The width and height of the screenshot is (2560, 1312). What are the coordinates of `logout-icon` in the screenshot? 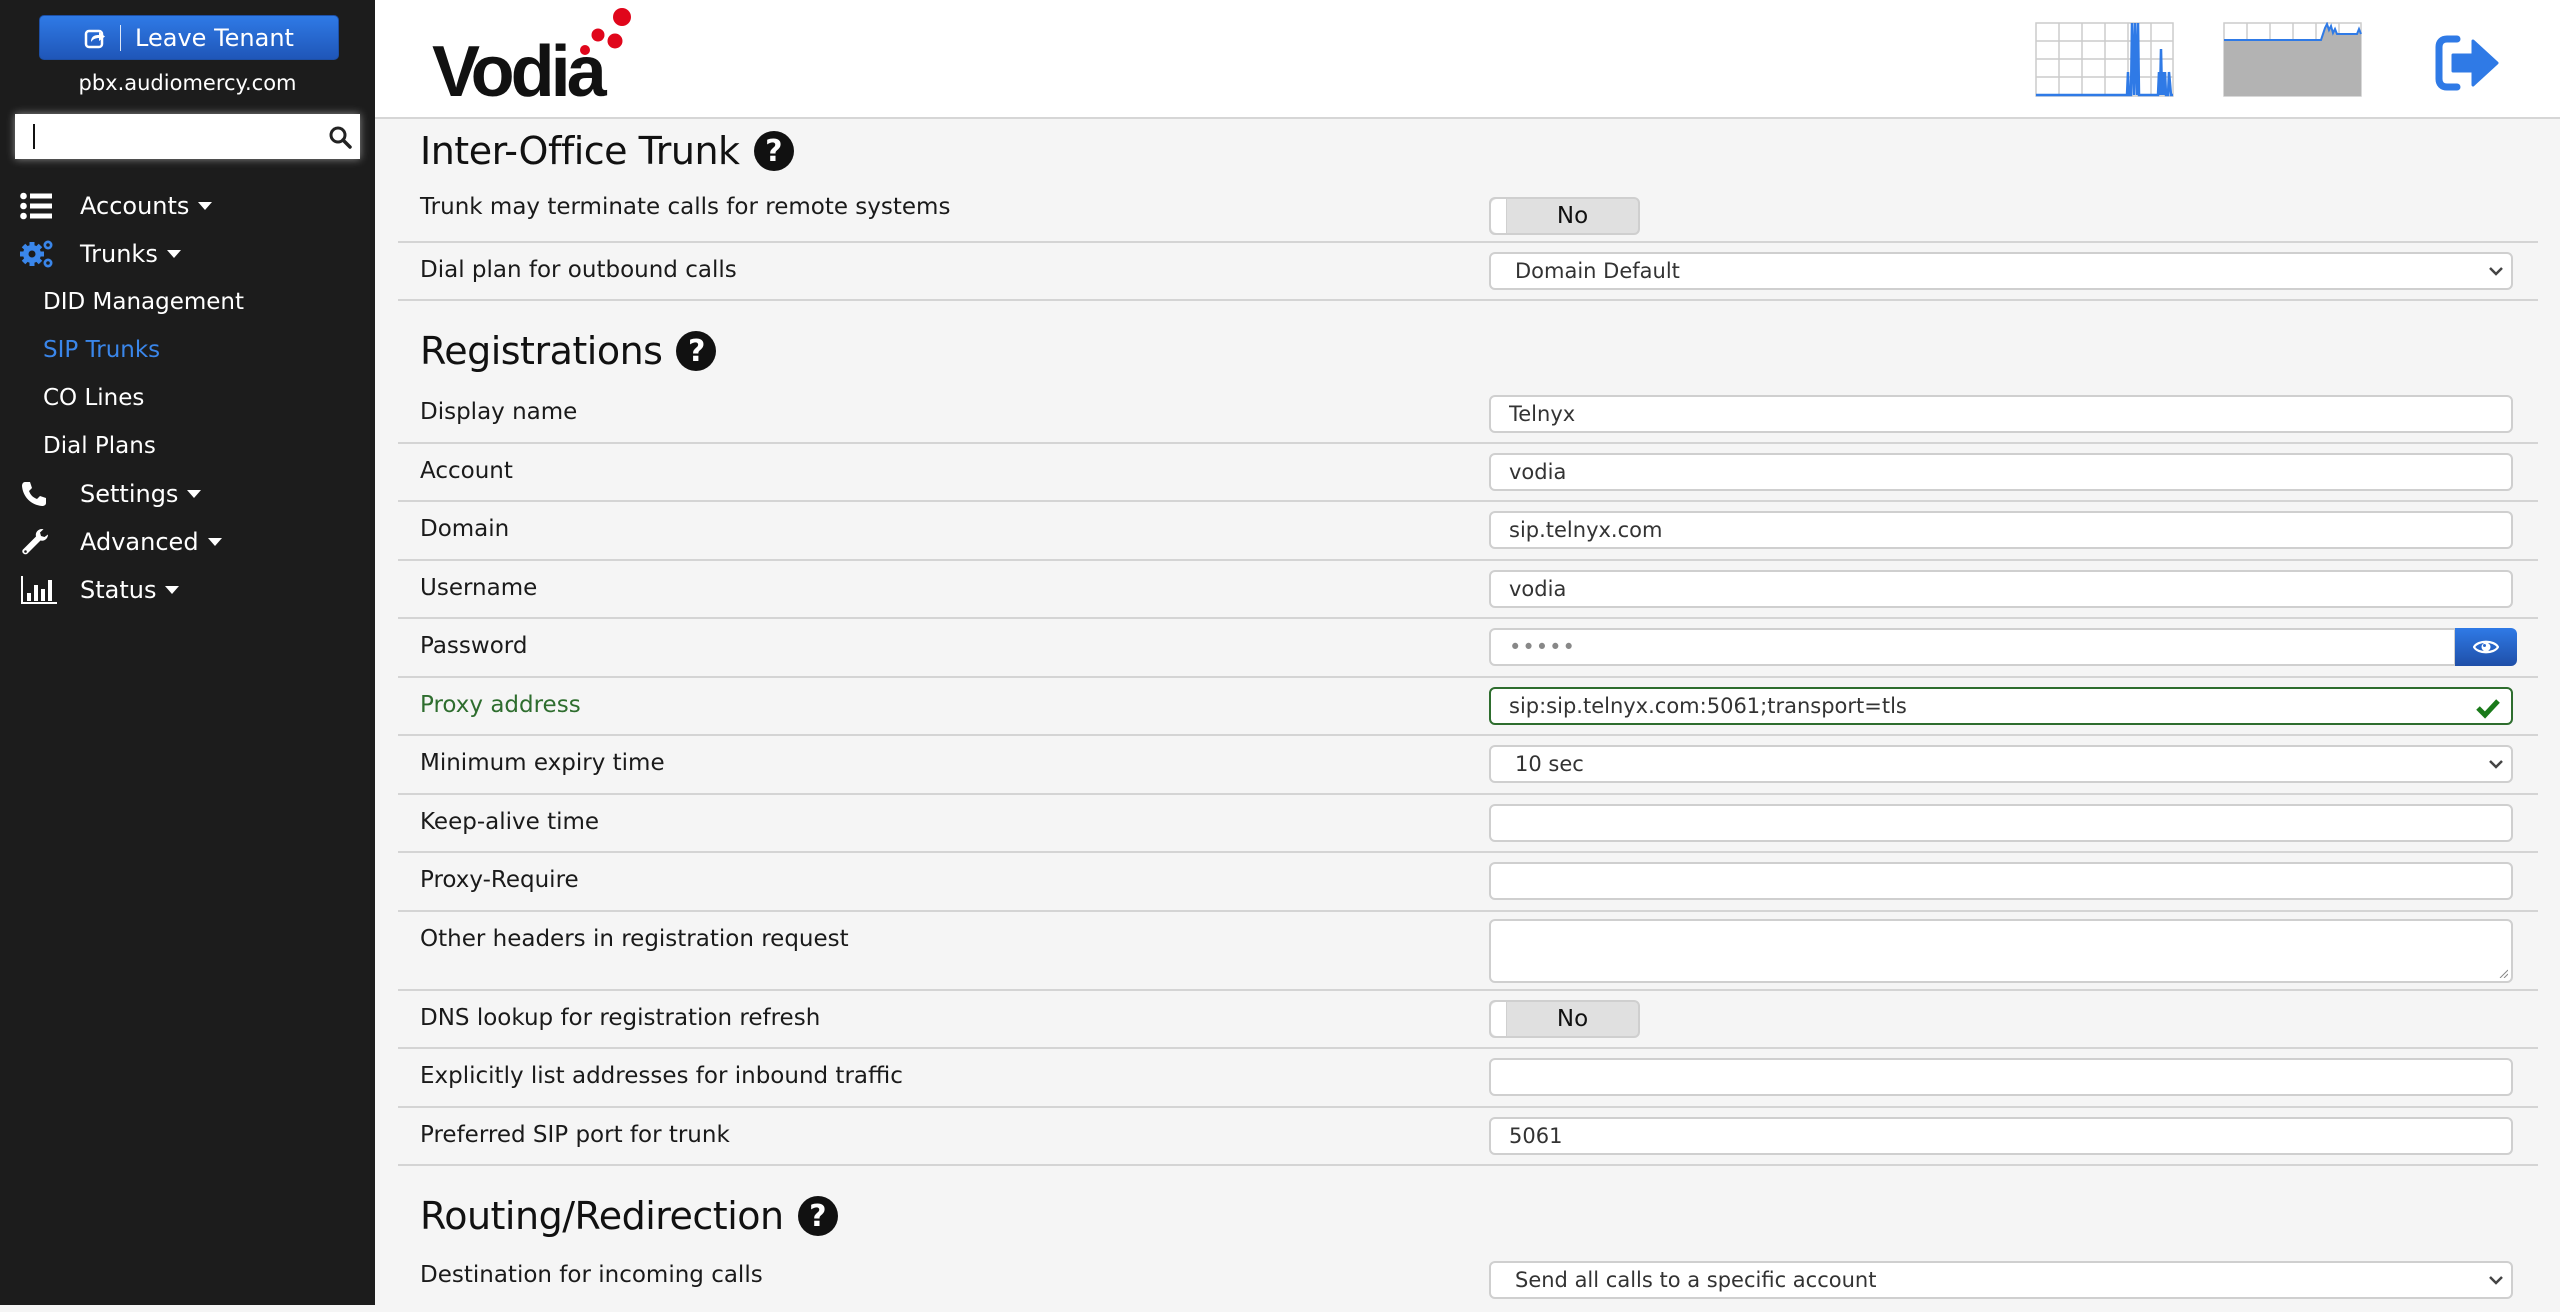 It's located at (2469, 63).